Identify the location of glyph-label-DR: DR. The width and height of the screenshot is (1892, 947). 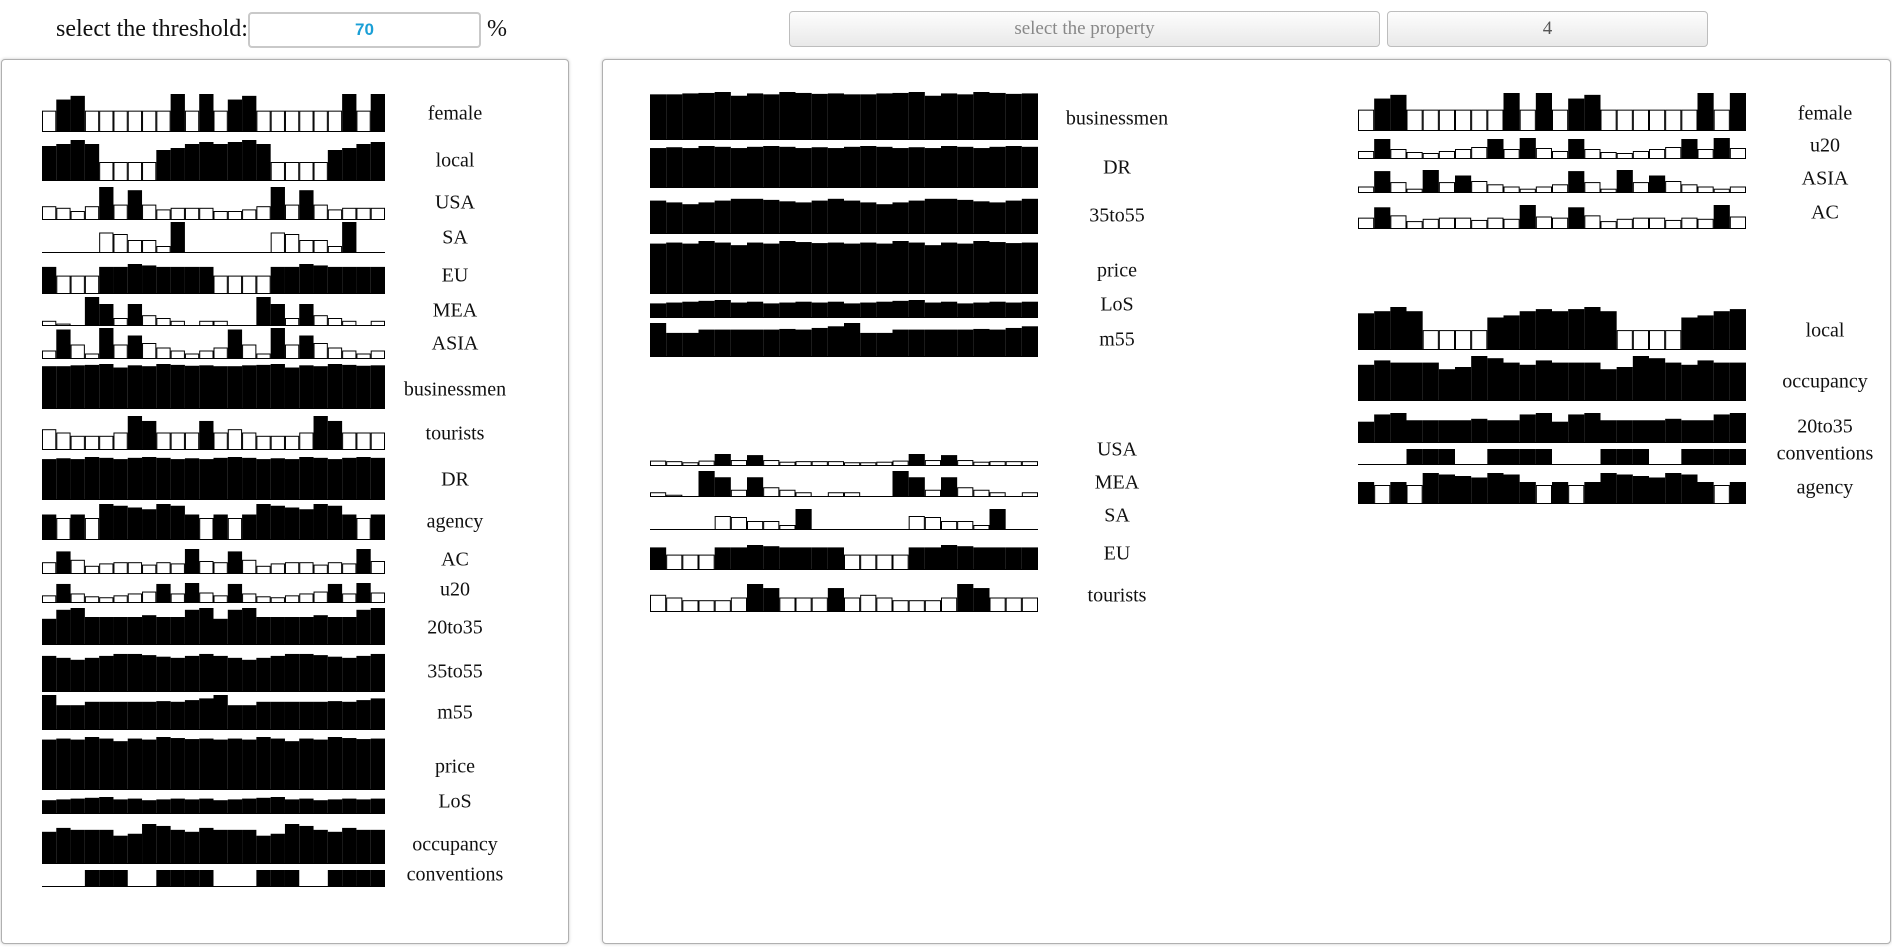
(455, 479).